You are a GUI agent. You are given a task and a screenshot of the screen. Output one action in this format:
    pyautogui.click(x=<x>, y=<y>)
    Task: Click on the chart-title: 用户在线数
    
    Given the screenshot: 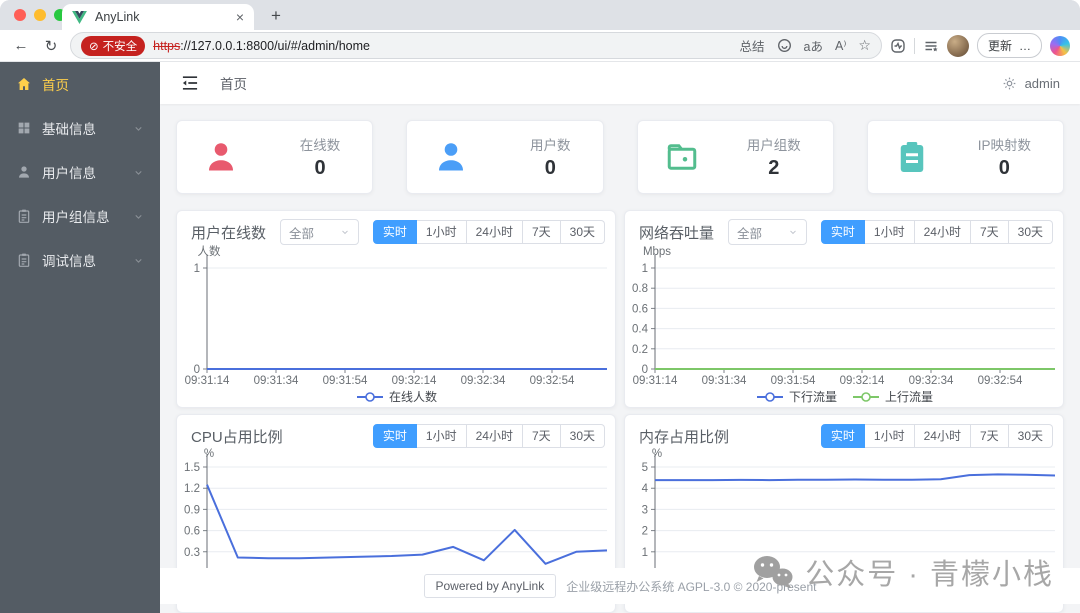 What is the action you would take?
    pyautogui.click(x=229, y=233)
    